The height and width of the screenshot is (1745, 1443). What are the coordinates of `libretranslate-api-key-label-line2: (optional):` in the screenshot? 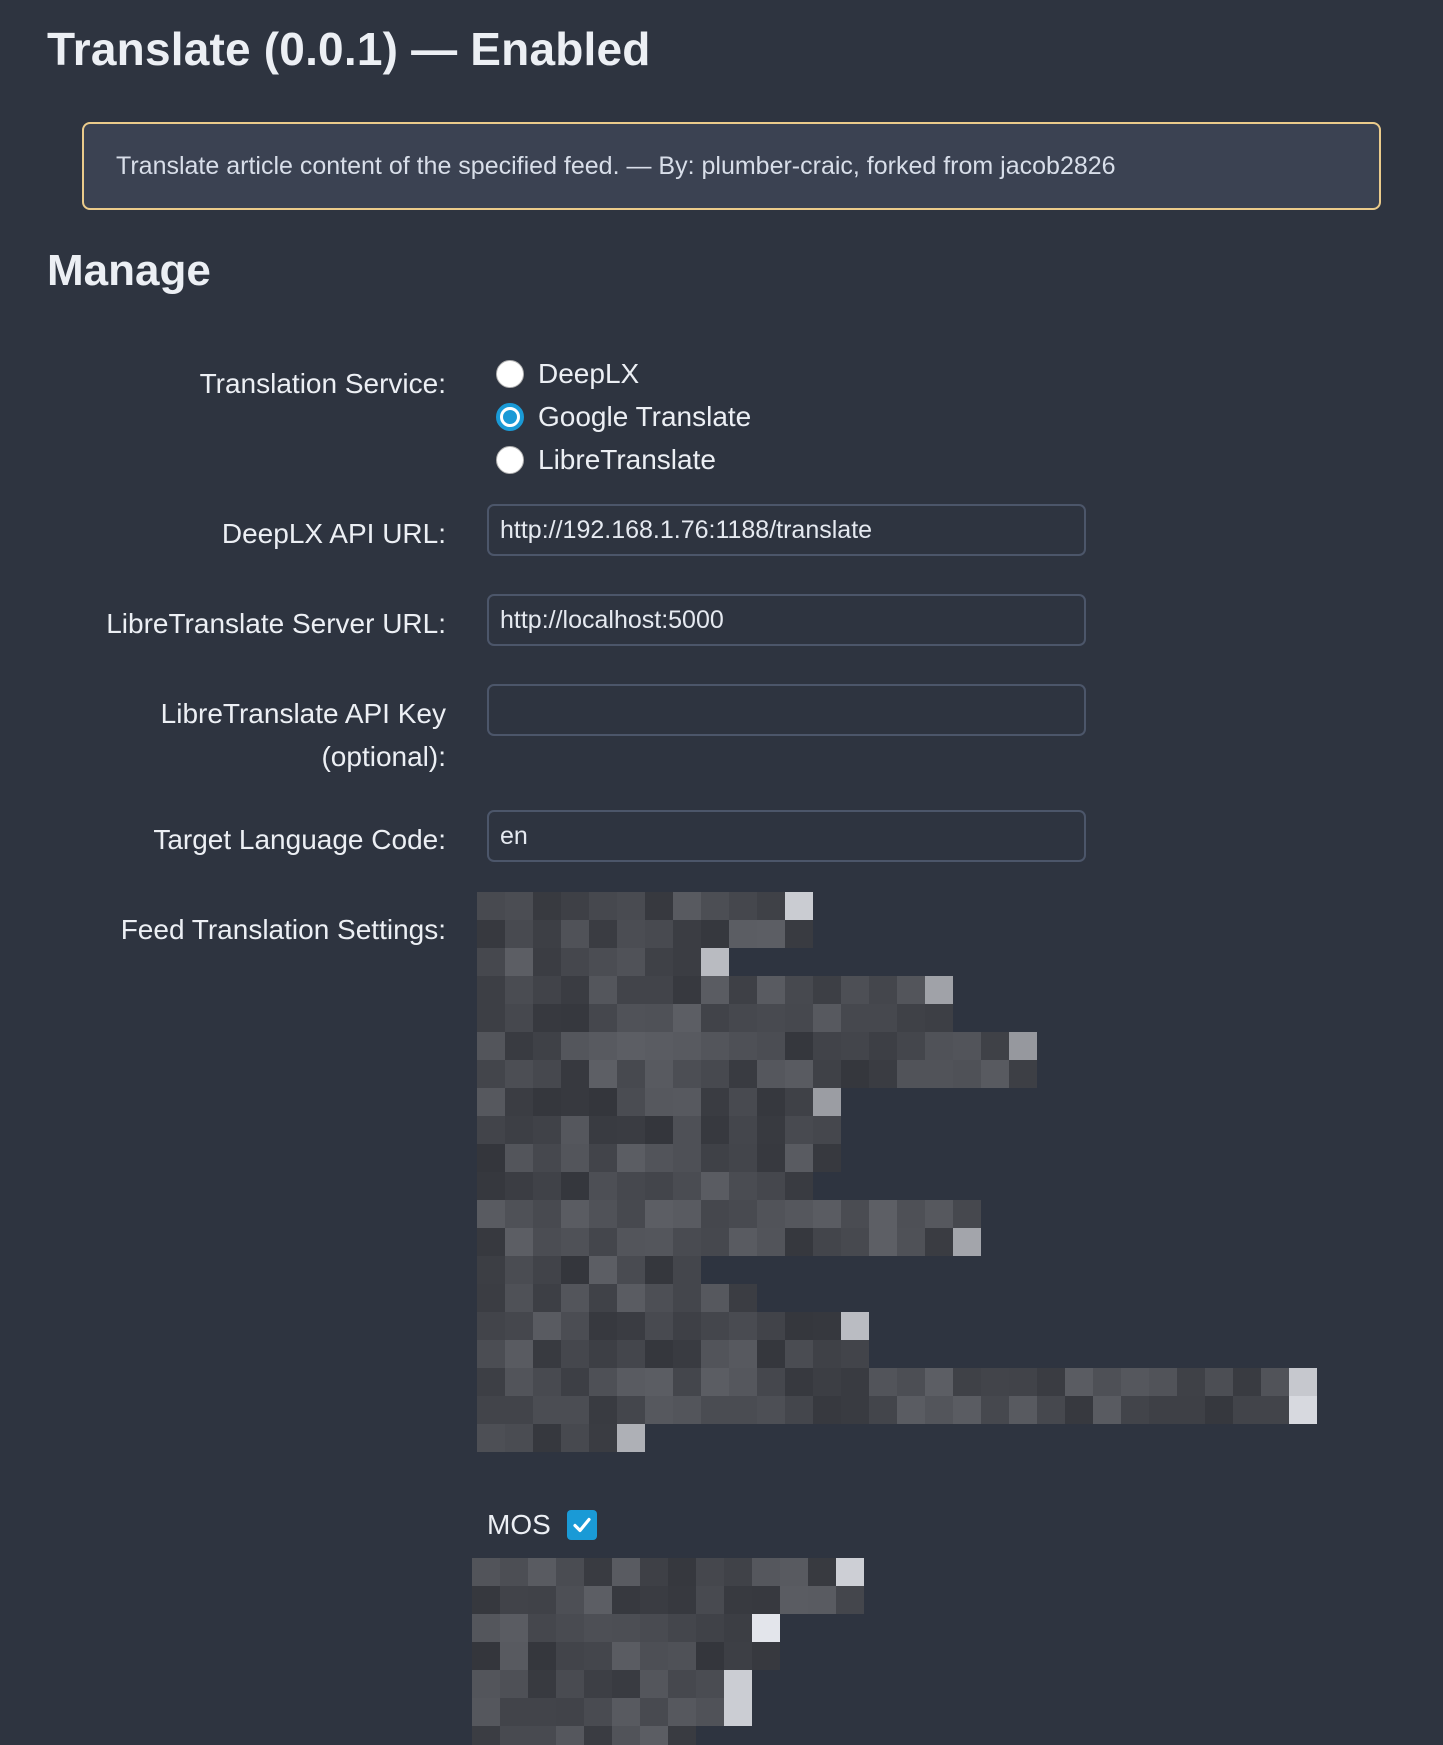 It's located at (383, 756).